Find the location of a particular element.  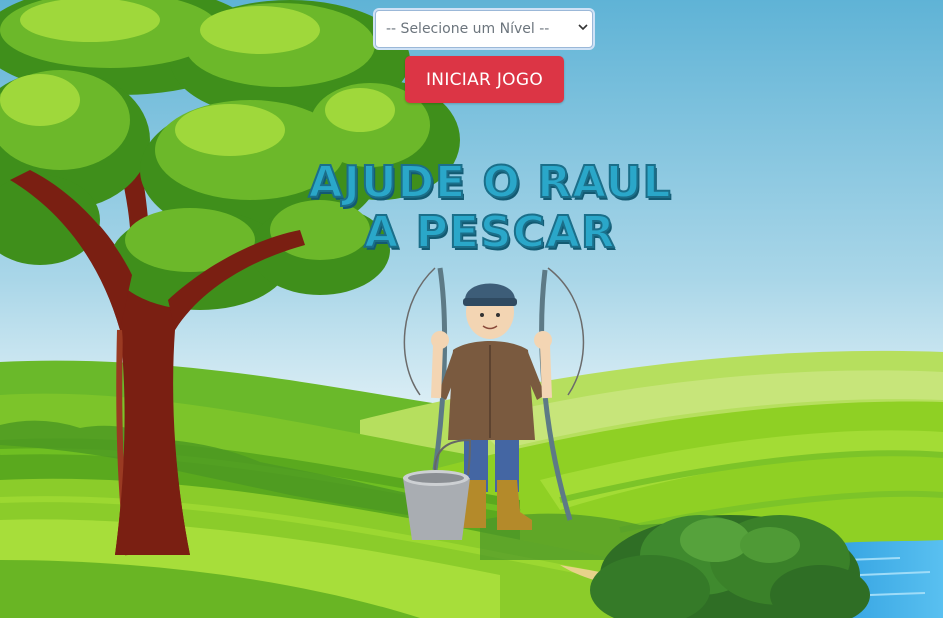

title-line-1: AJUDE O RAUL is located at coordinates (489, 183).